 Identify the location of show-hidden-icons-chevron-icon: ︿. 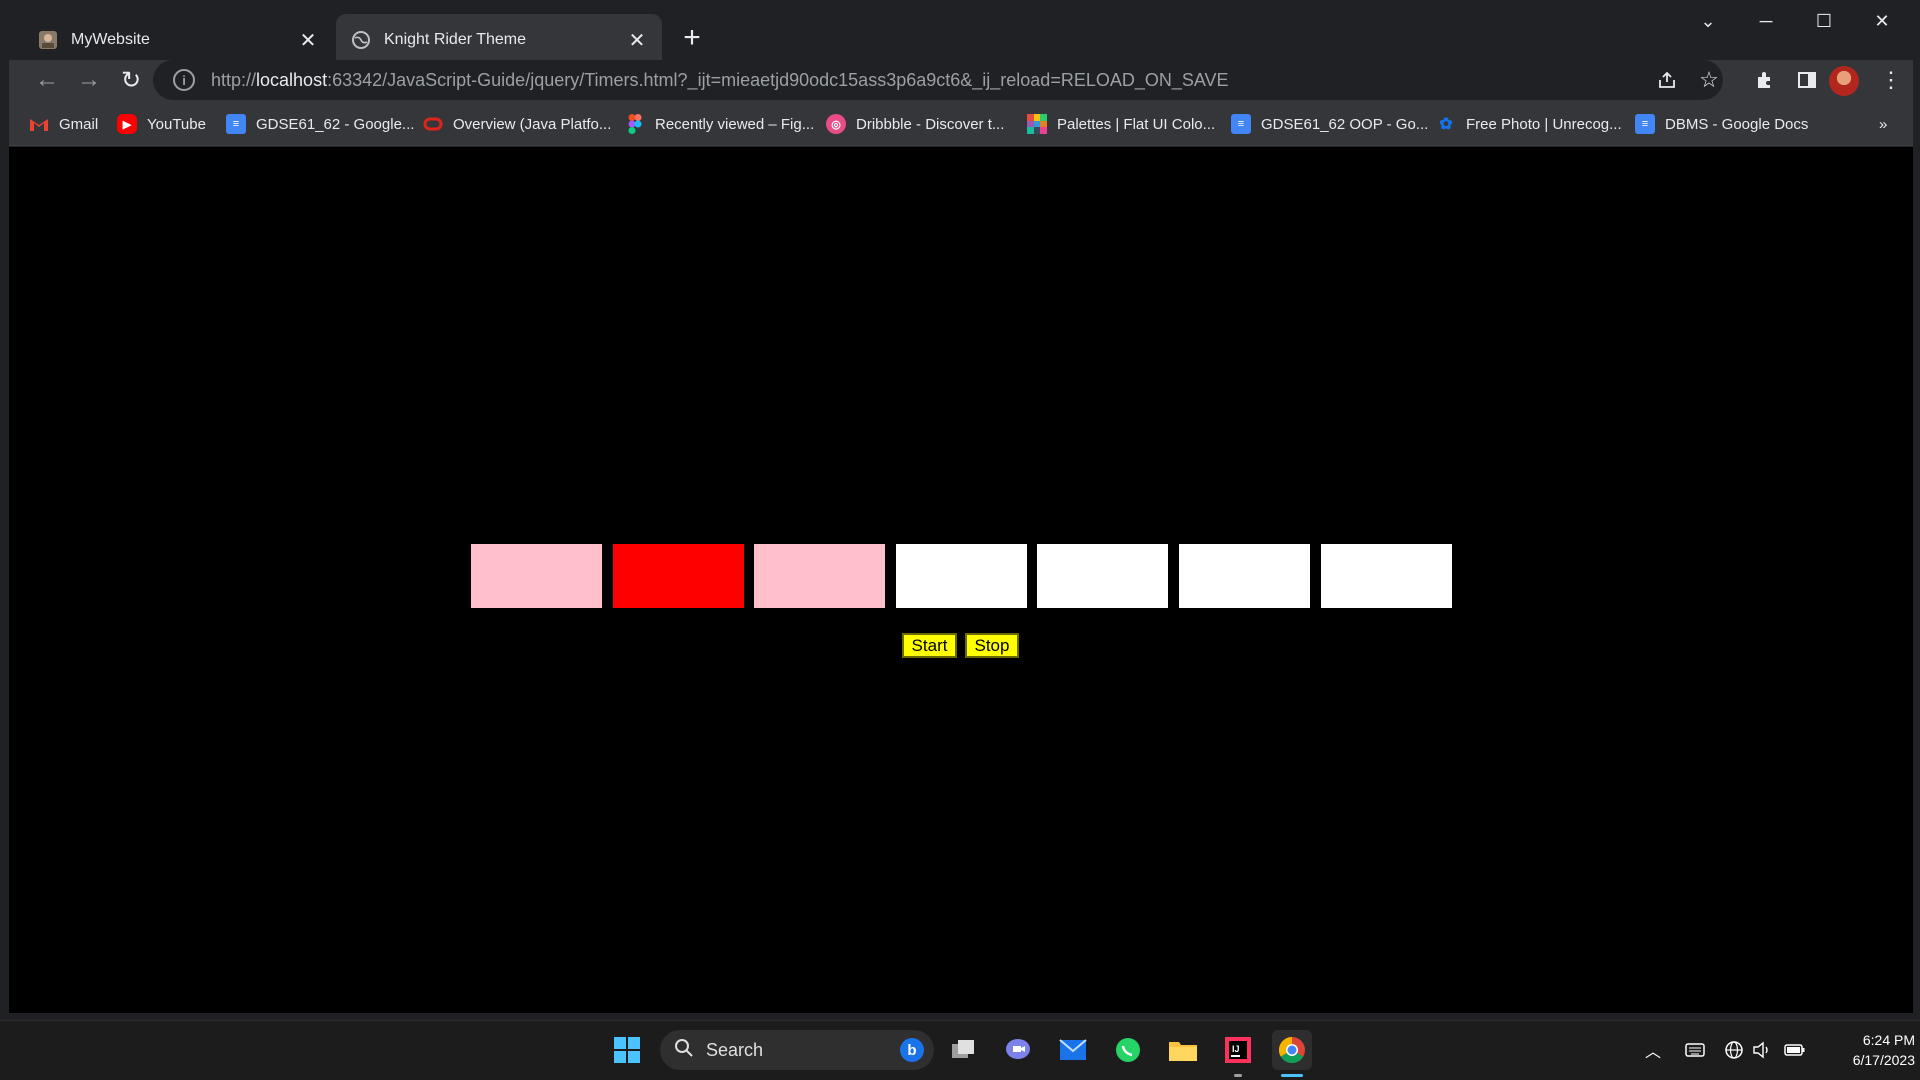
(1653, 1050).